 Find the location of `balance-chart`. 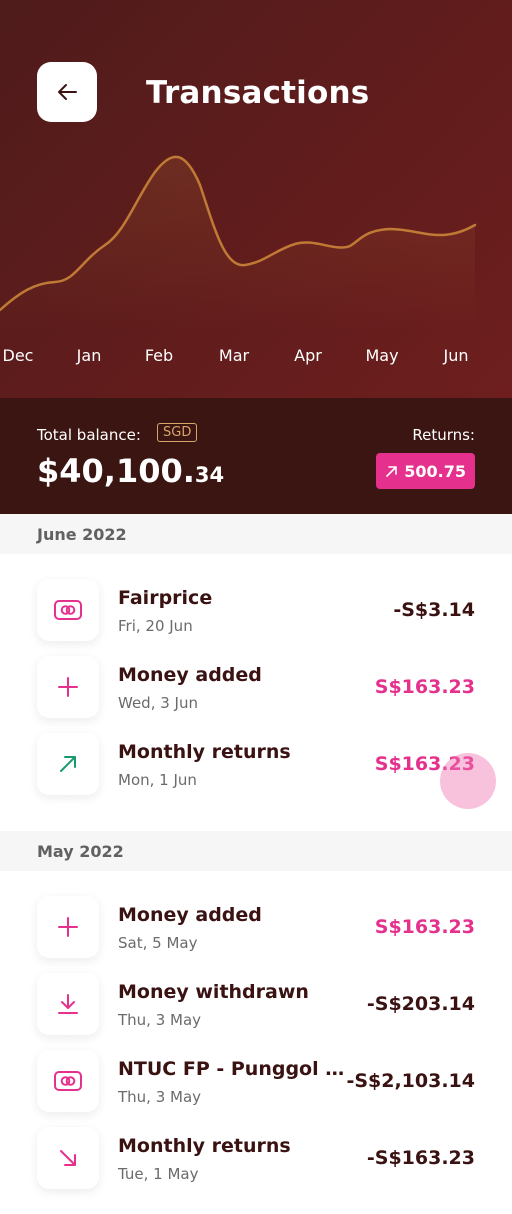

balance-chart is located at coordinates (238, 242).